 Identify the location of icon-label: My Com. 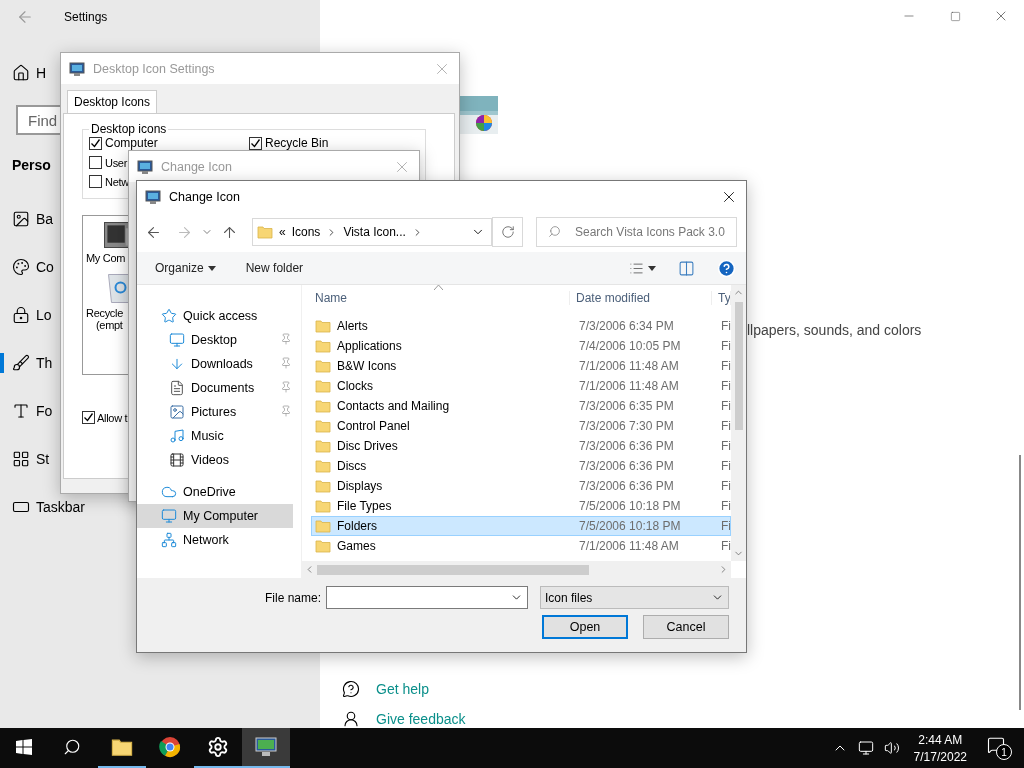
(106, 258).